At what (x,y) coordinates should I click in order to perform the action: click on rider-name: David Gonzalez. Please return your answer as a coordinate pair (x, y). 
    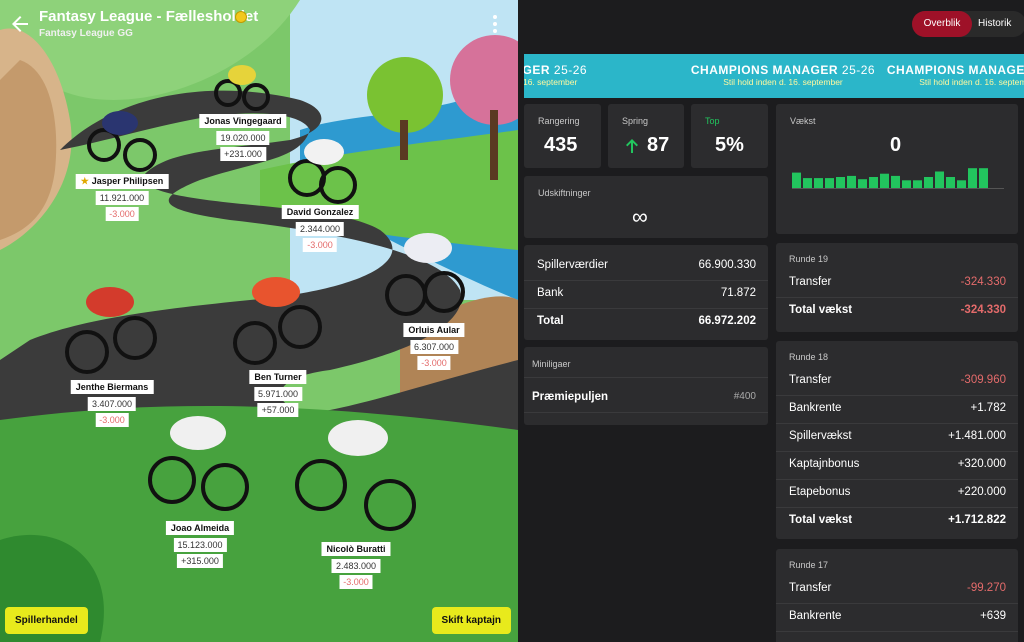
    Looking at the image, I should click on (320, 212).